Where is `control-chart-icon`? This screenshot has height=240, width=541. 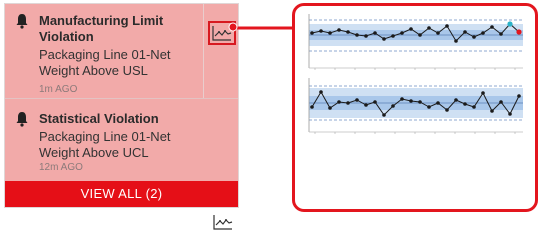
control-chart-icon is located at coordinates (223, 222).